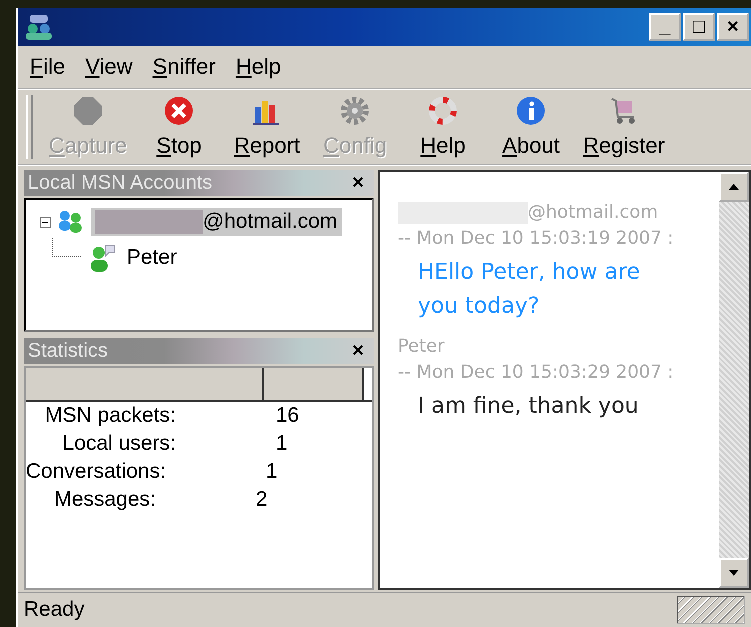  What do you see at coordinates (699, 27) in the screenshot?
I see `maximize-button: □` at bounding box center [699, 27].